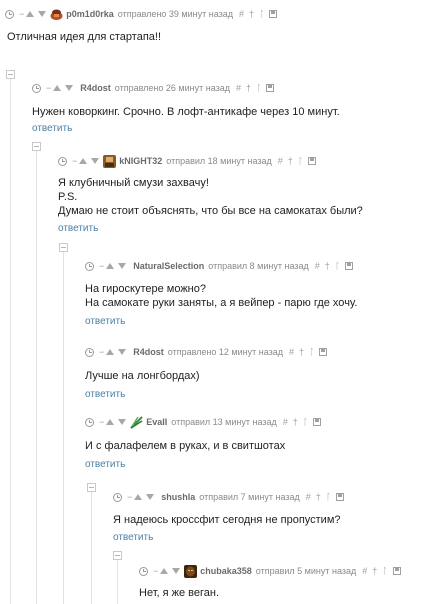  What do you see at coordinates (306, 571) in the screenshot?
I see `comment-timestamp: отправил 5 минут назад` at bounding box center [306, 571].